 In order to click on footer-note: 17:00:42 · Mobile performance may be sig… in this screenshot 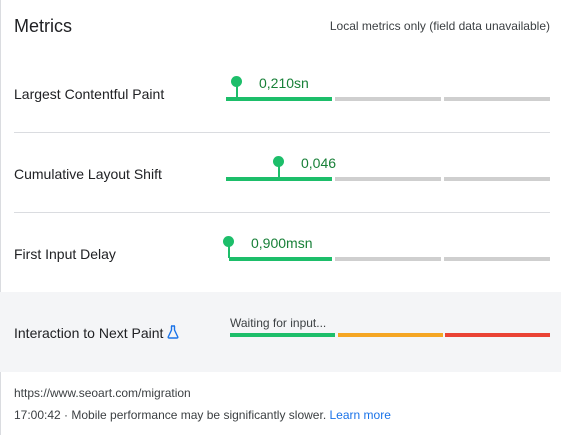, I will do `click(202, 415)`.